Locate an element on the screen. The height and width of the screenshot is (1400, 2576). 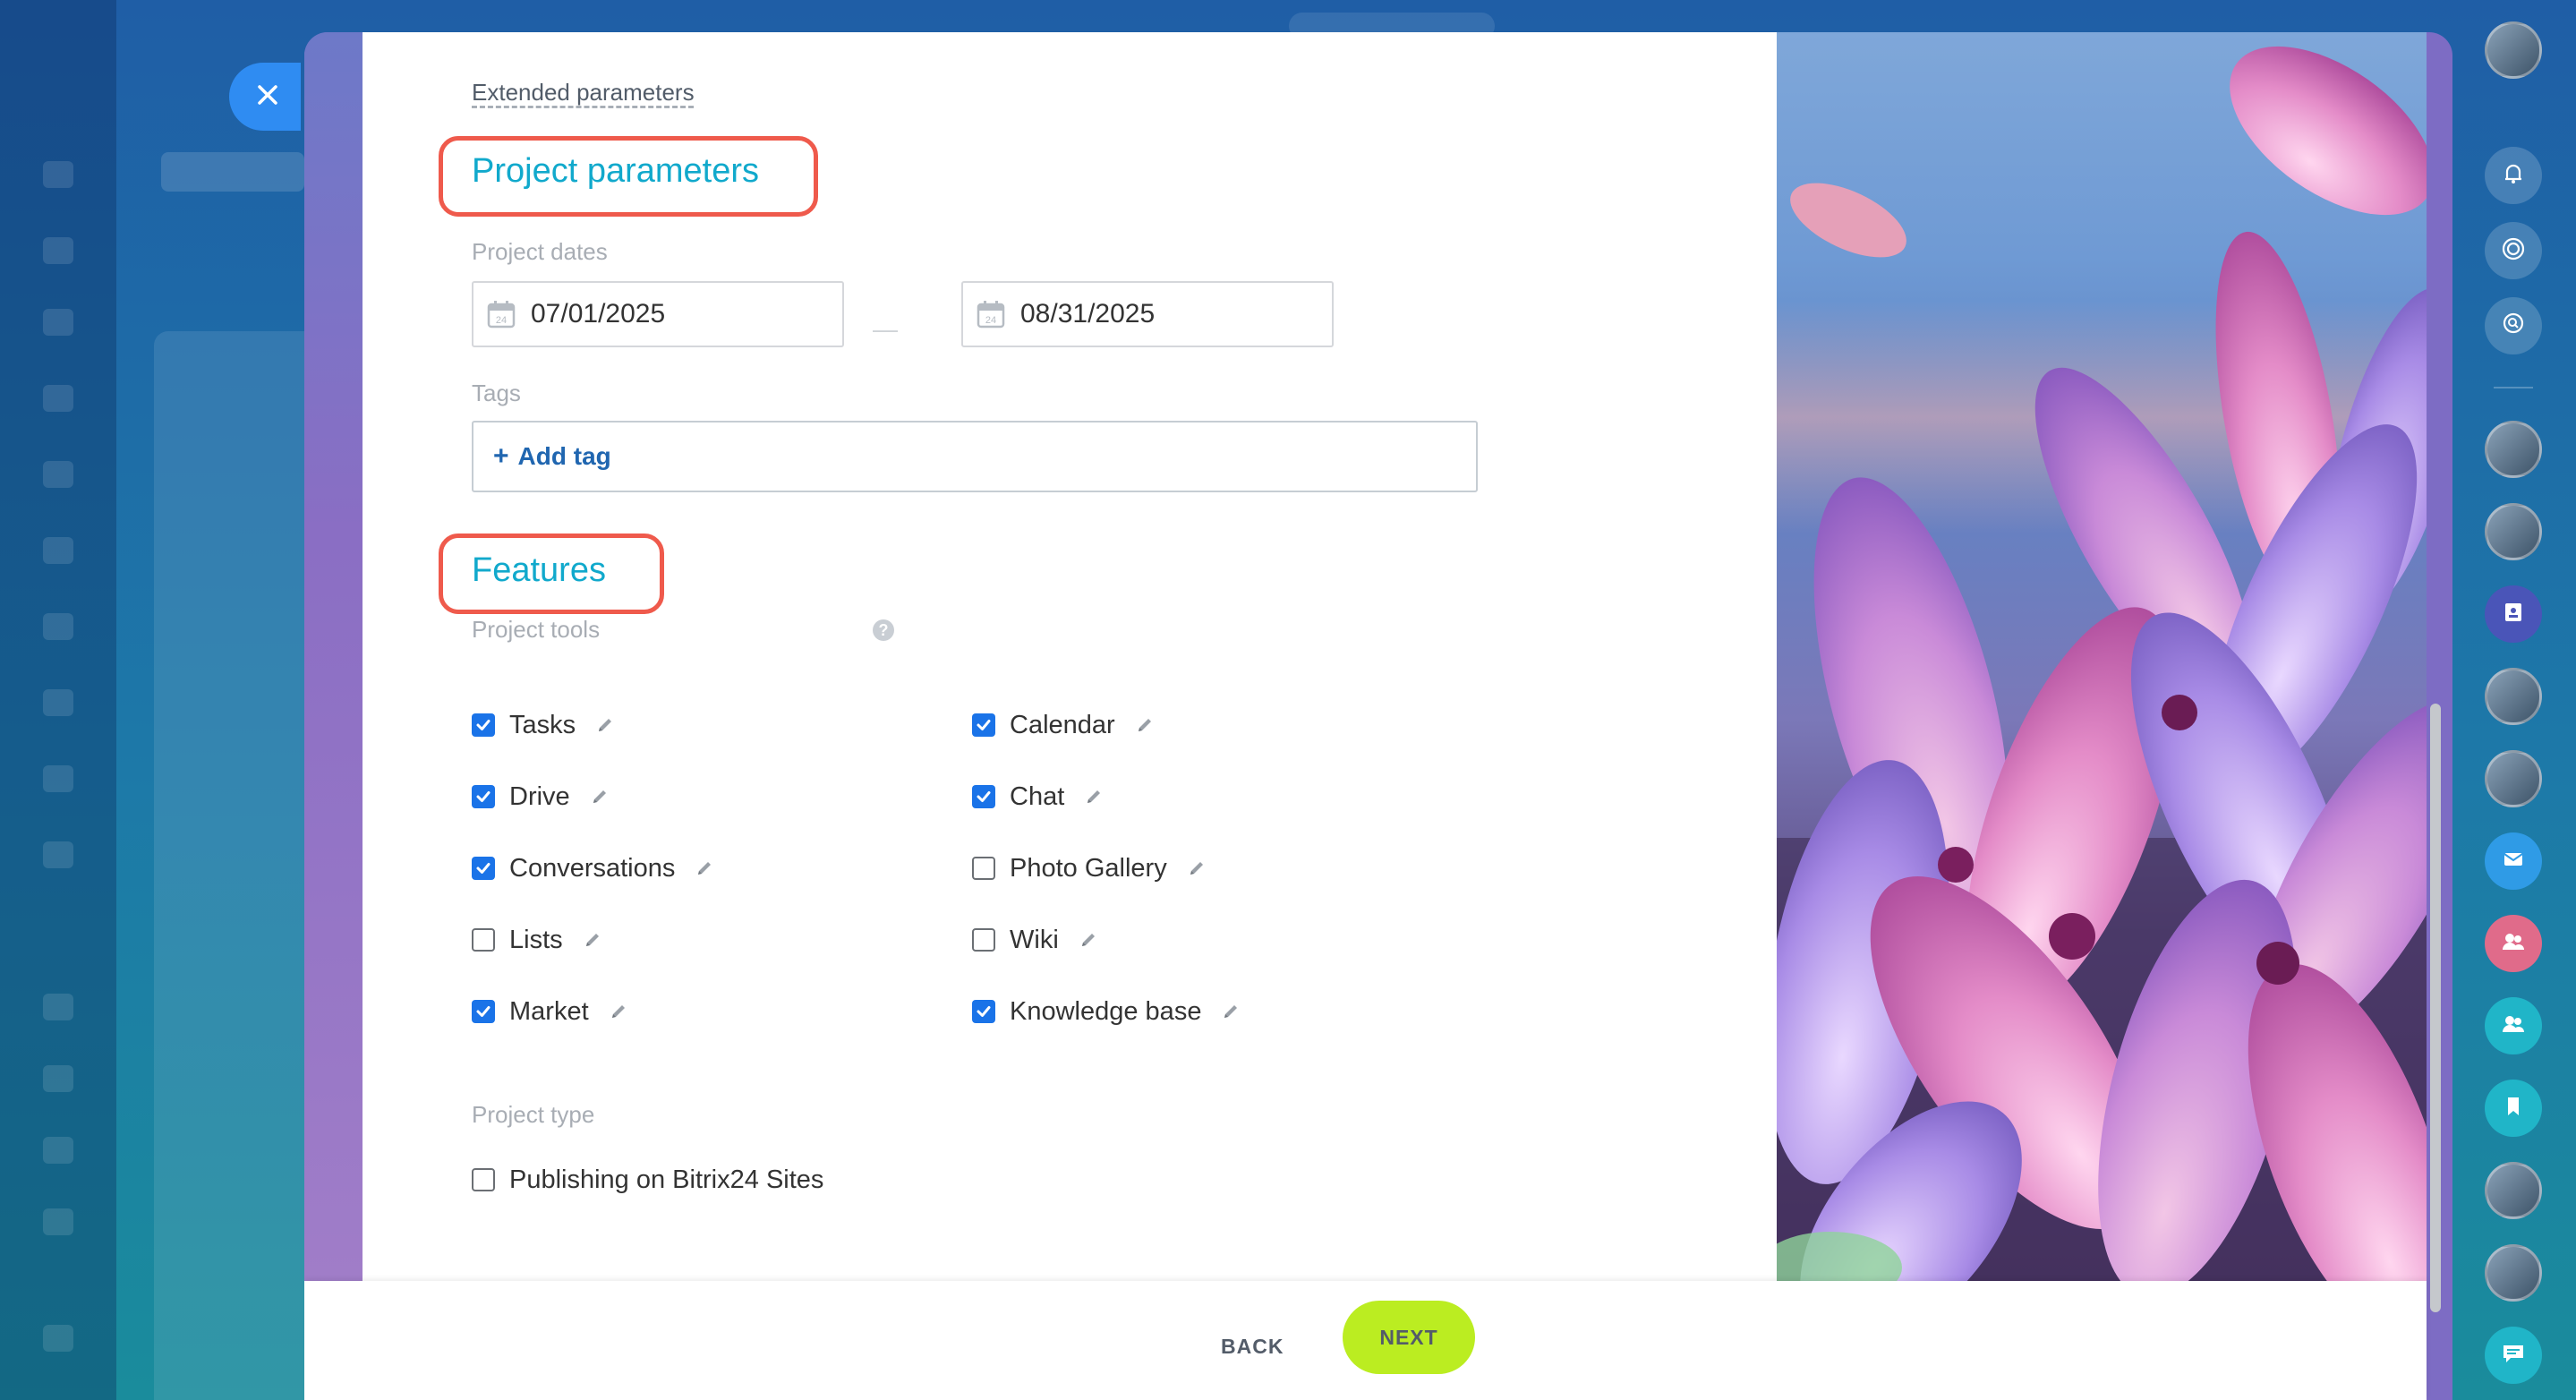
publishing-checkbox is located at coordinates (483, 1179).